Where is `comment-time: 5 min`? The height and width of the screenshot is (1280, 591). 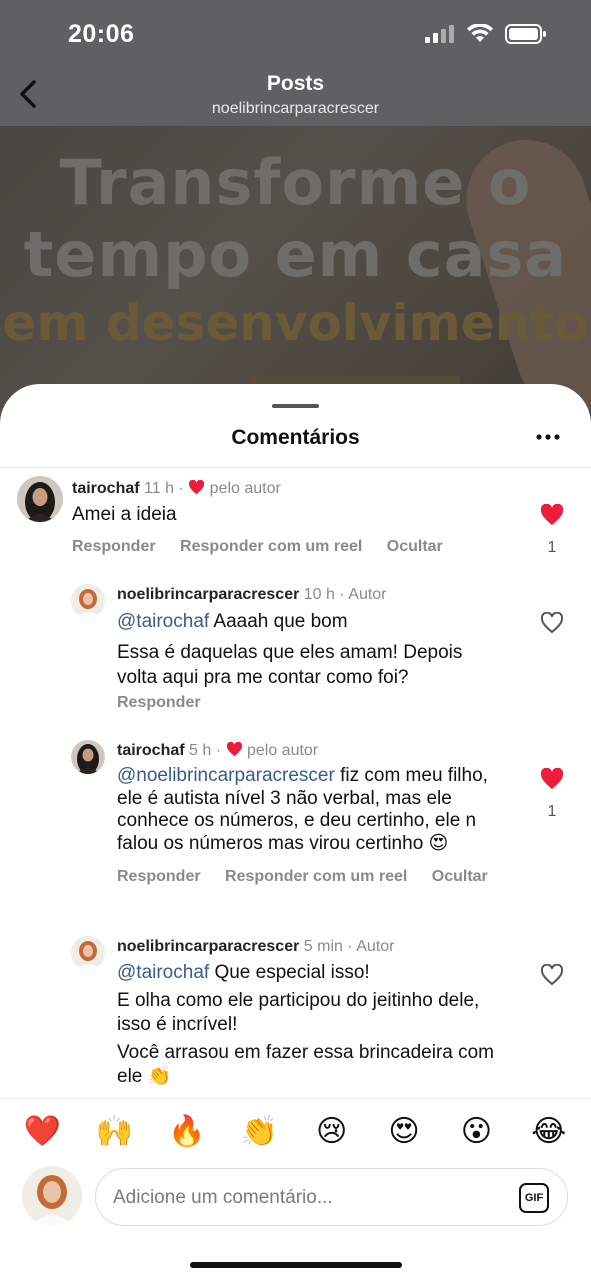 comment-time: 5 min is located at coordinates (323, 946).